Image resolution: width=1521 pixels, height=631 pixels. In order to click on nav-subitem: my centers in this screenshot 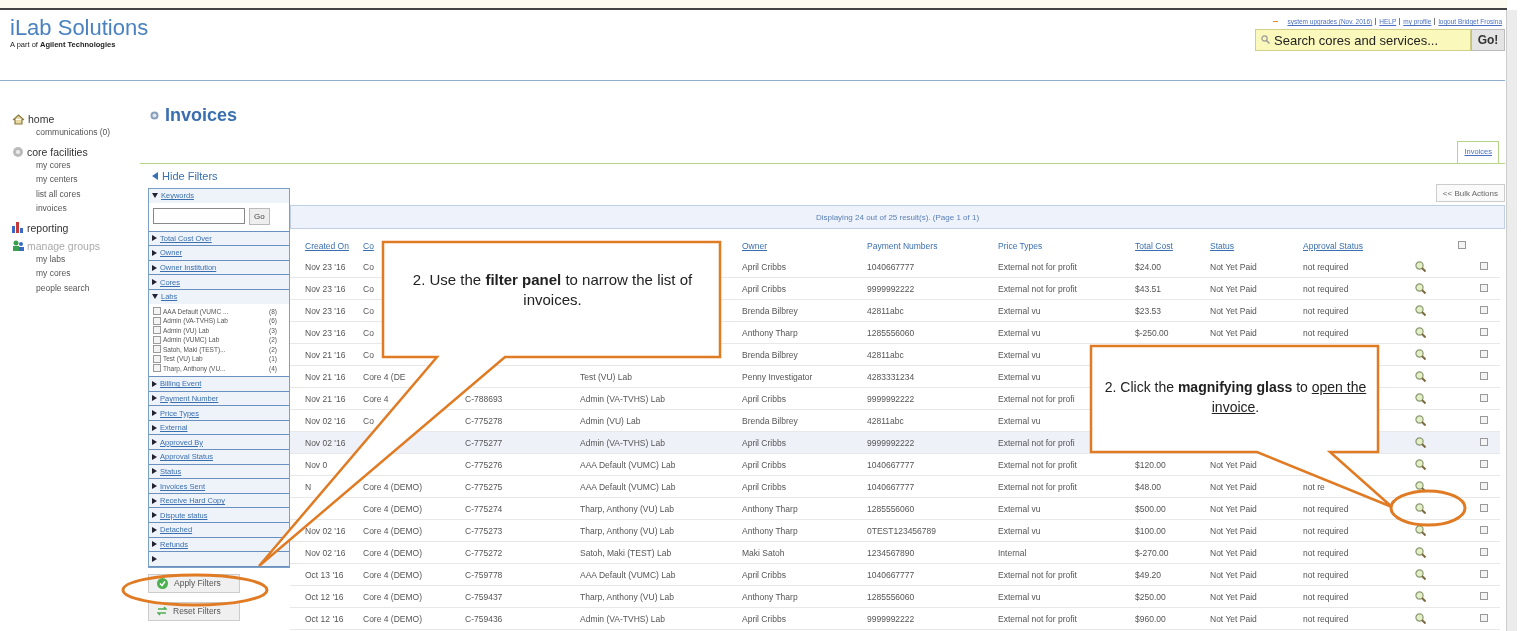, I will do `click(76, 179)`.